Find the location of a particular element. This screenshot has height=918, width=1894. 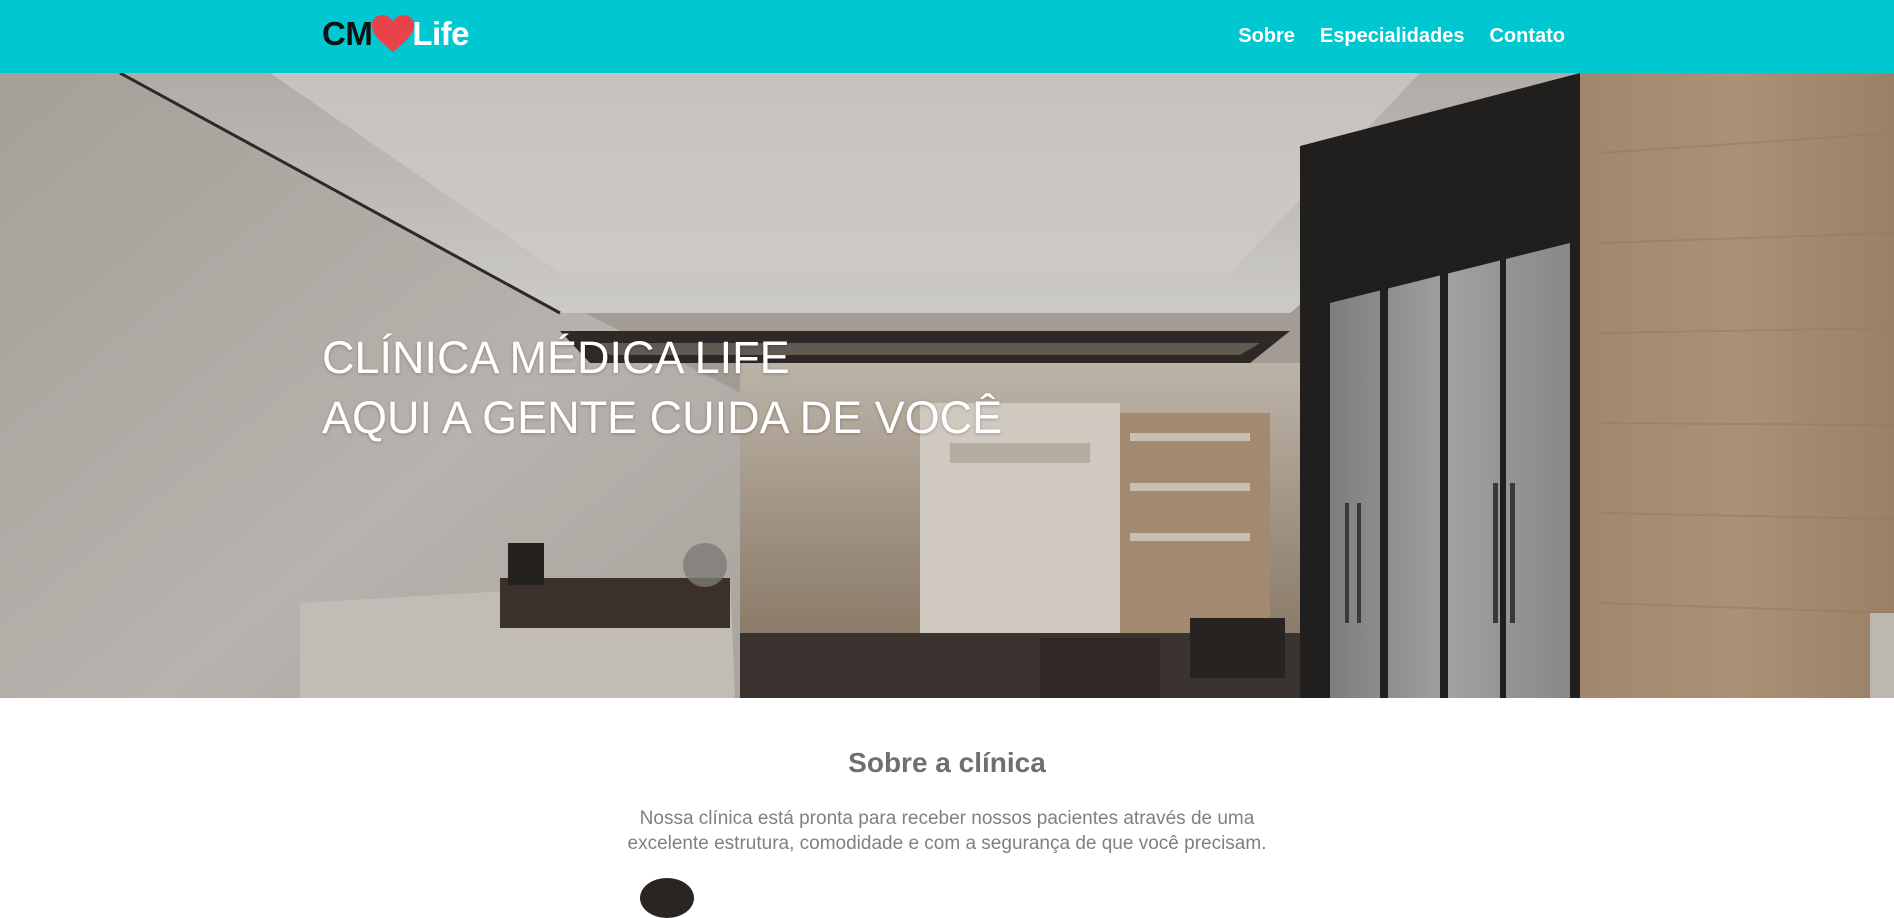

logo-prefix: CM is located at coordinates (347, 33).